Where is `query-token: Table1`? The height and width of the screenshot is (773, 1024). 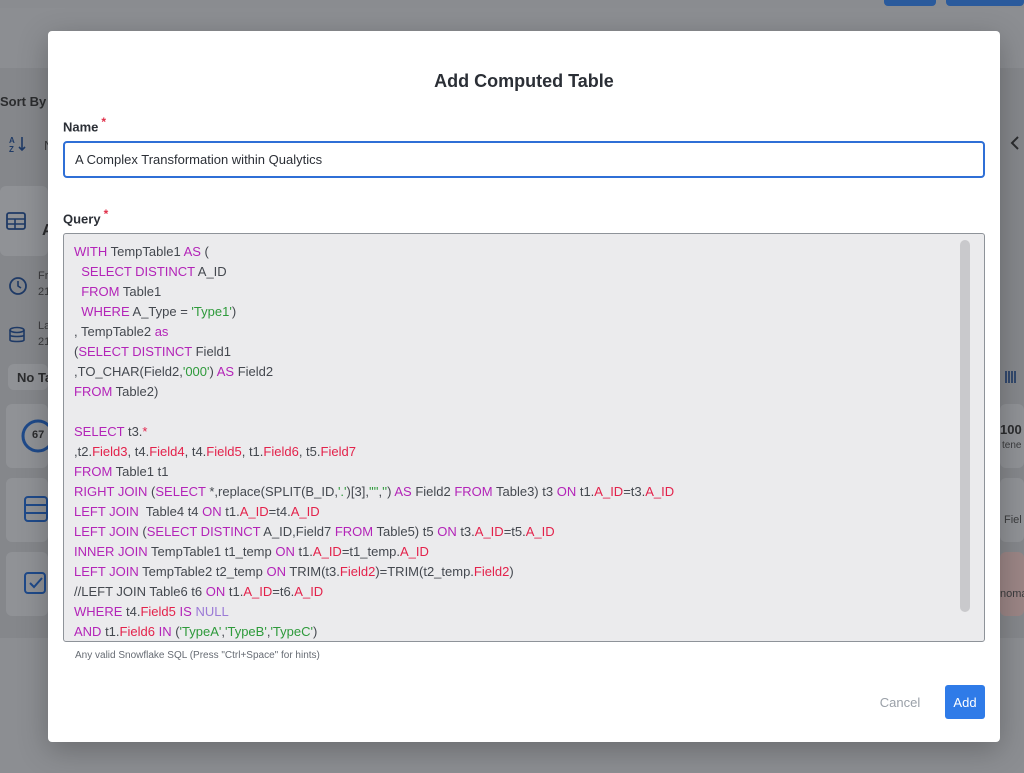
query-token: Table1 is located at coordinates (140, 291).